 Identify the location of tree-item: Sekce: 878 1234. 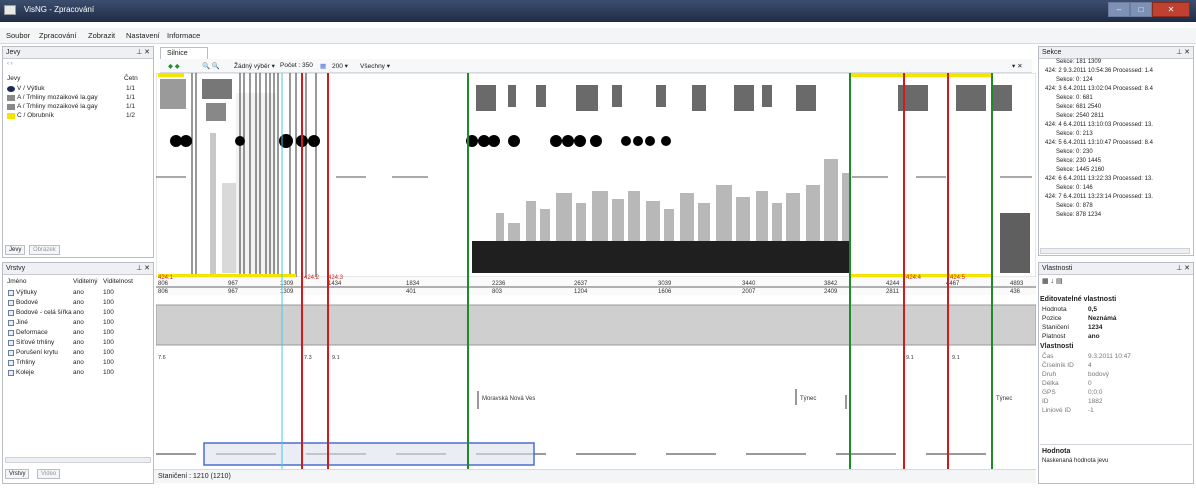
(1078, 216).